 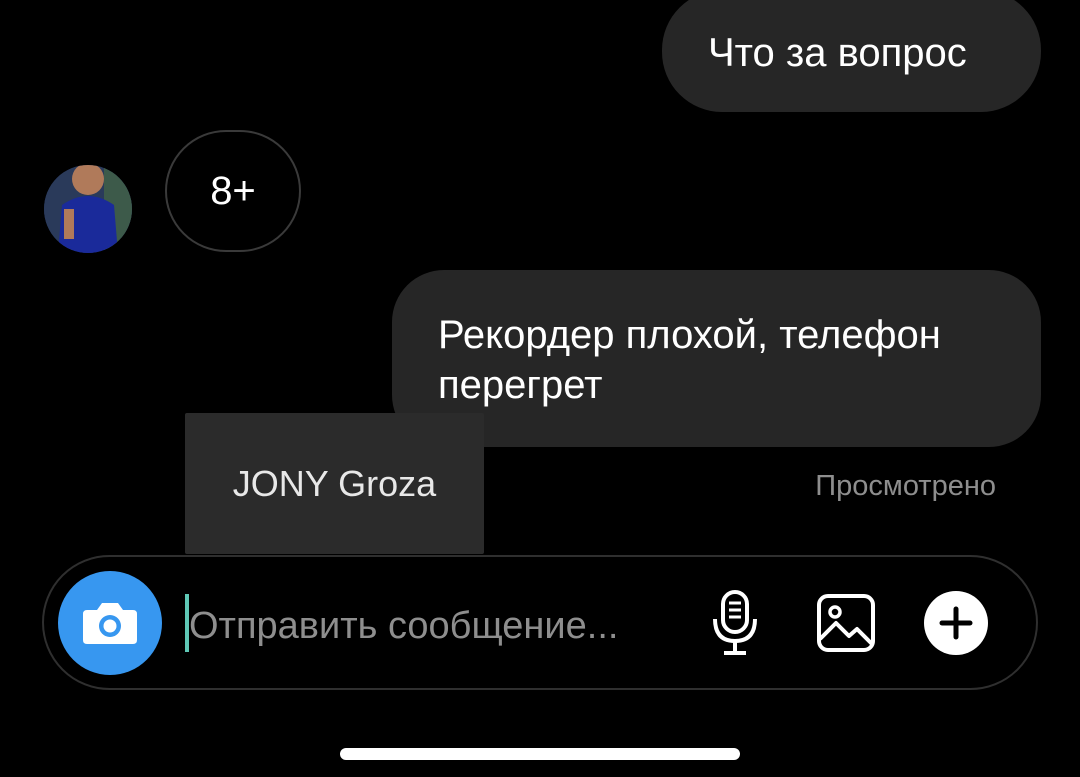 I want to click on reply-preview-text: 8+, so click(x=233, y=190).